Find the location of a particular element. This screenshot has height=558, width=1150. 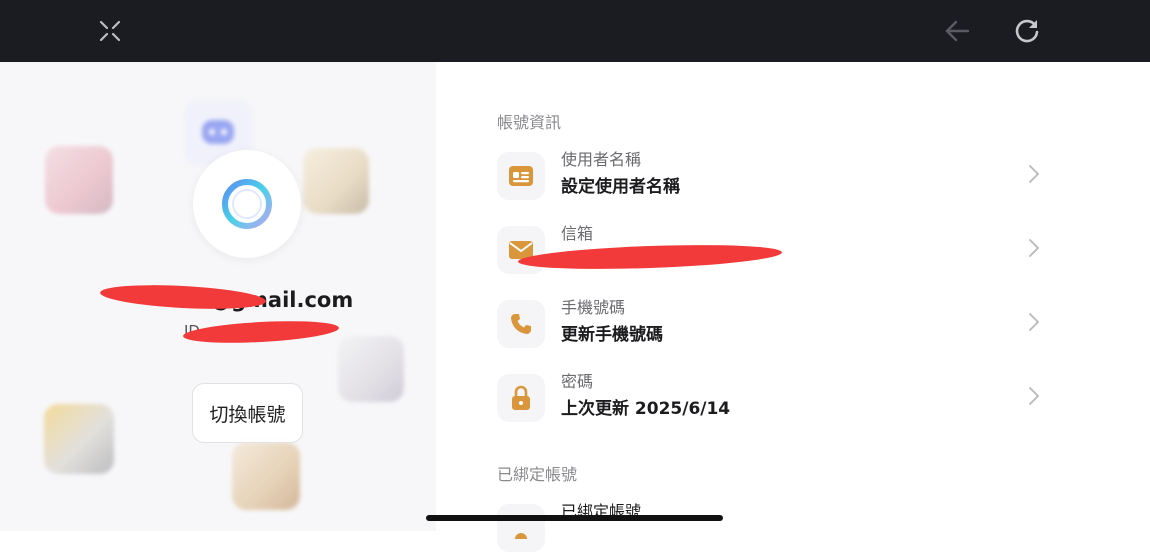

lock-icon is located at coordinates (521, 397).